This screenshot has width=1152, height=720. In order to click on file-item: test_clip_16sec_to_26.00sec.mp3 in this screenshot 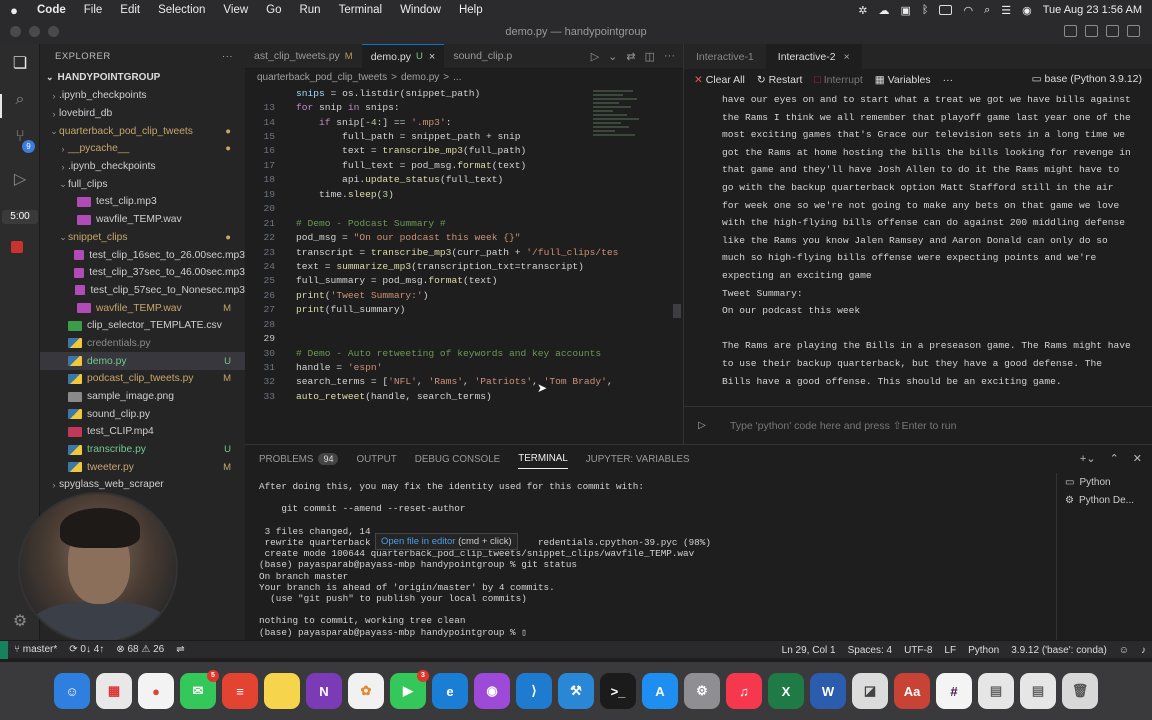, I will do `click(142, 255)`.